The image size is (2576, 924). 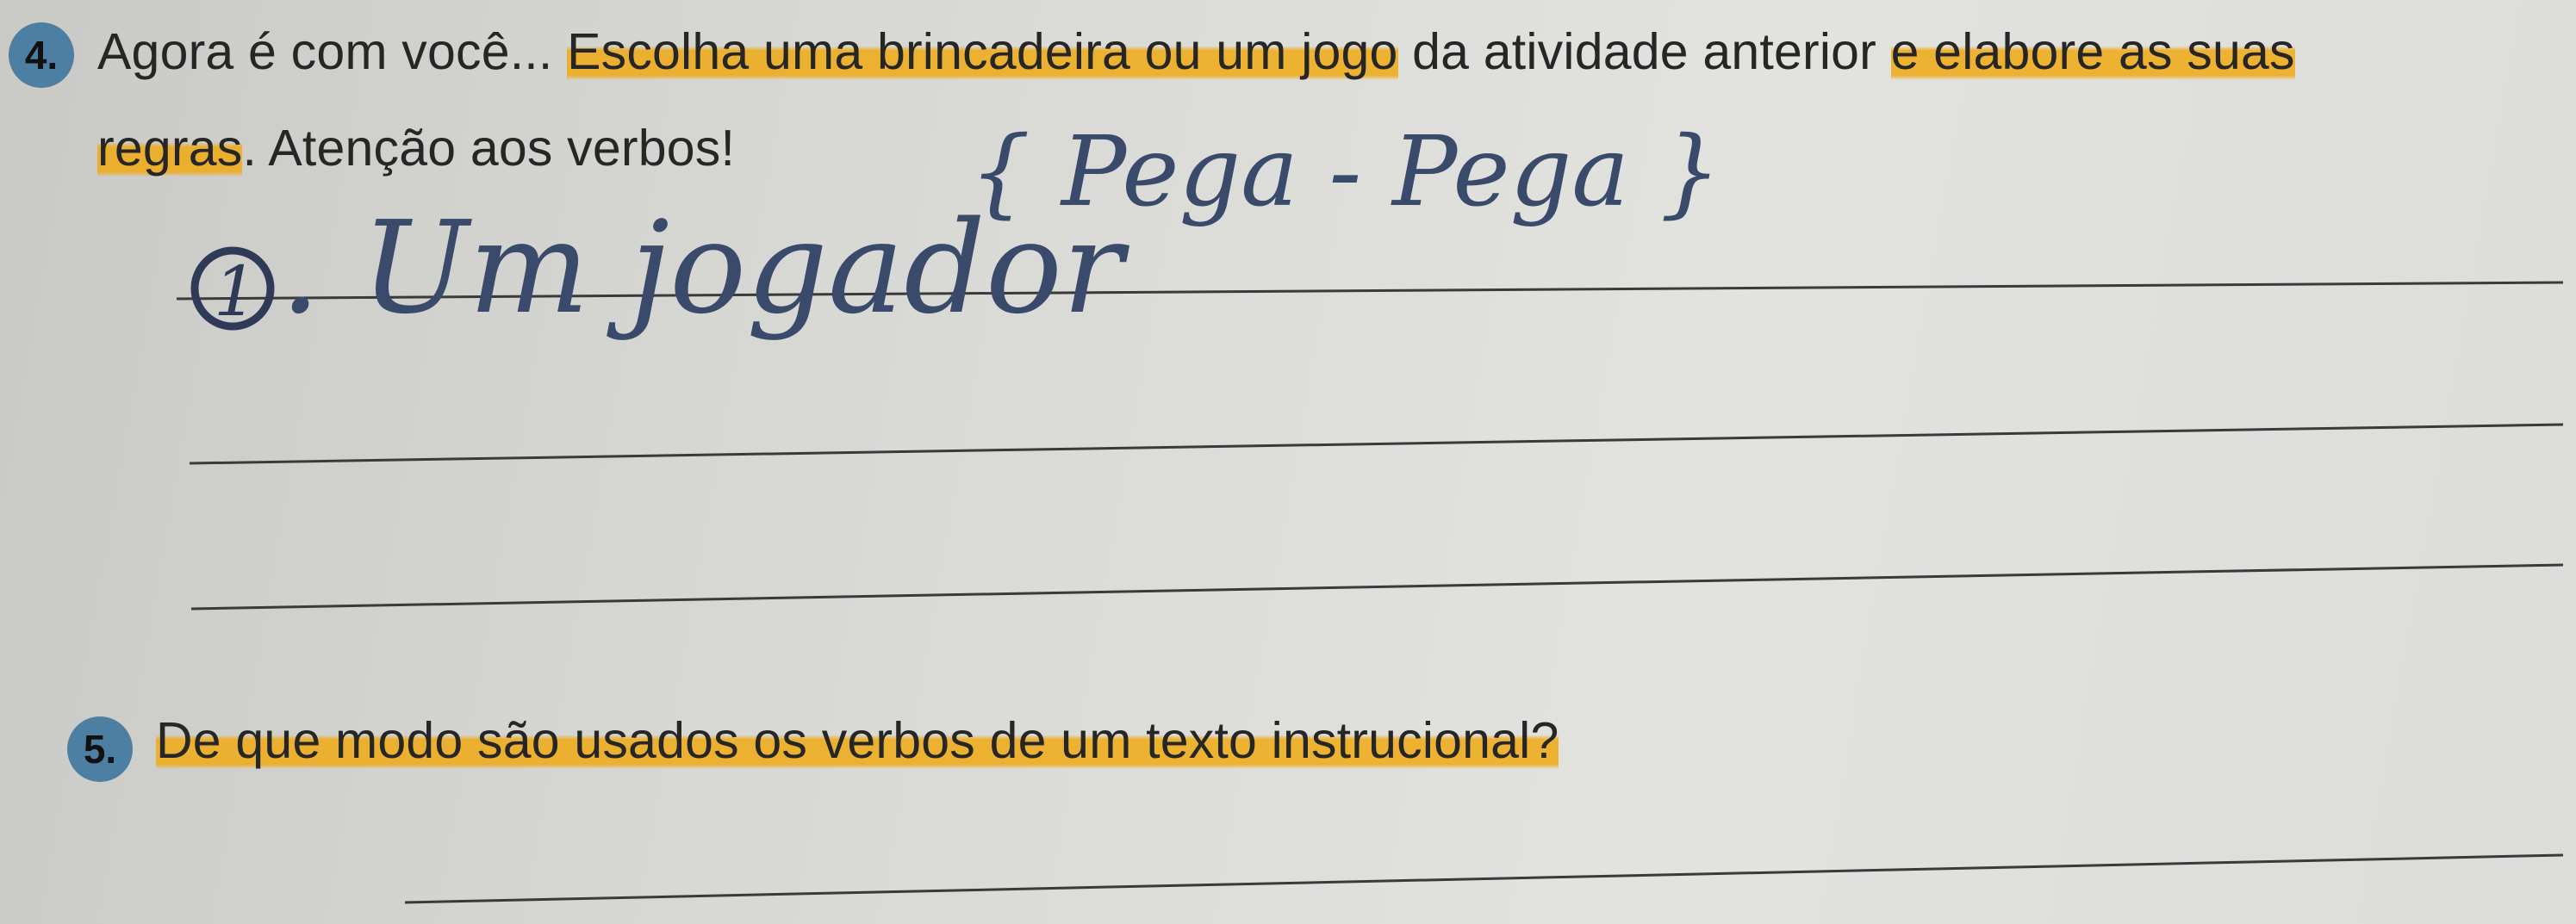 I want to click on question-5-number: 5., so click(x=100, y=749).